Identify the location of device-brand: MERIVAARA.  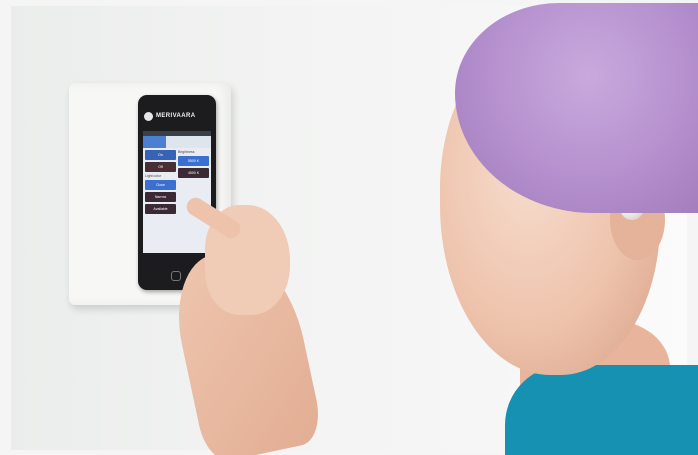
(177, 116).